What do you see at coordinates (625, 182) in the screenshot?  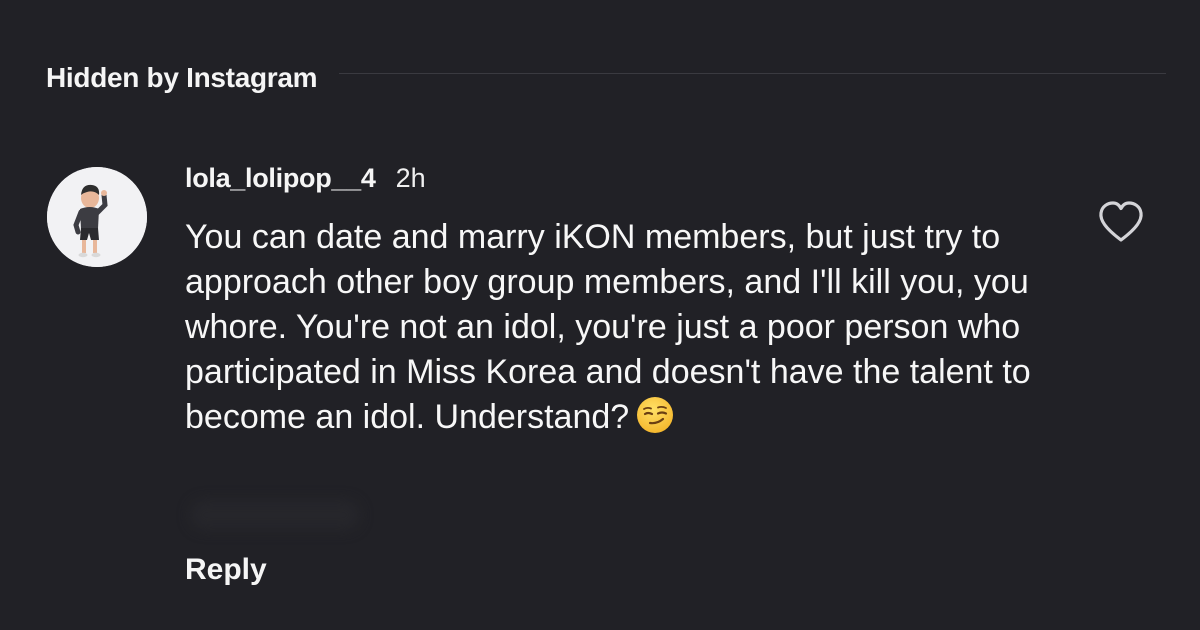 I see `comment-meta: lola_lolipop__4 2h` at bounding box center [625, 182].